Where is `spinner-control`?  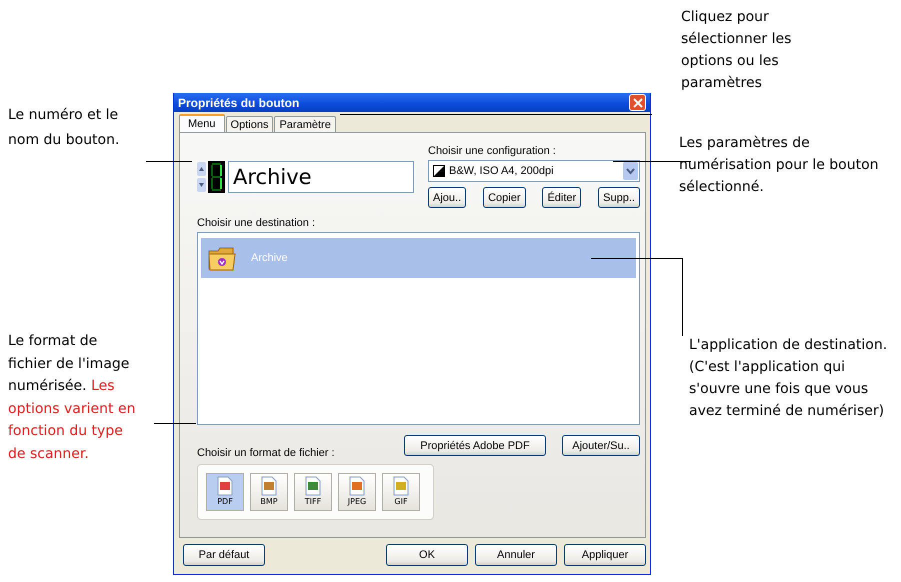
spinner-control is located at coordinates (201, 177).